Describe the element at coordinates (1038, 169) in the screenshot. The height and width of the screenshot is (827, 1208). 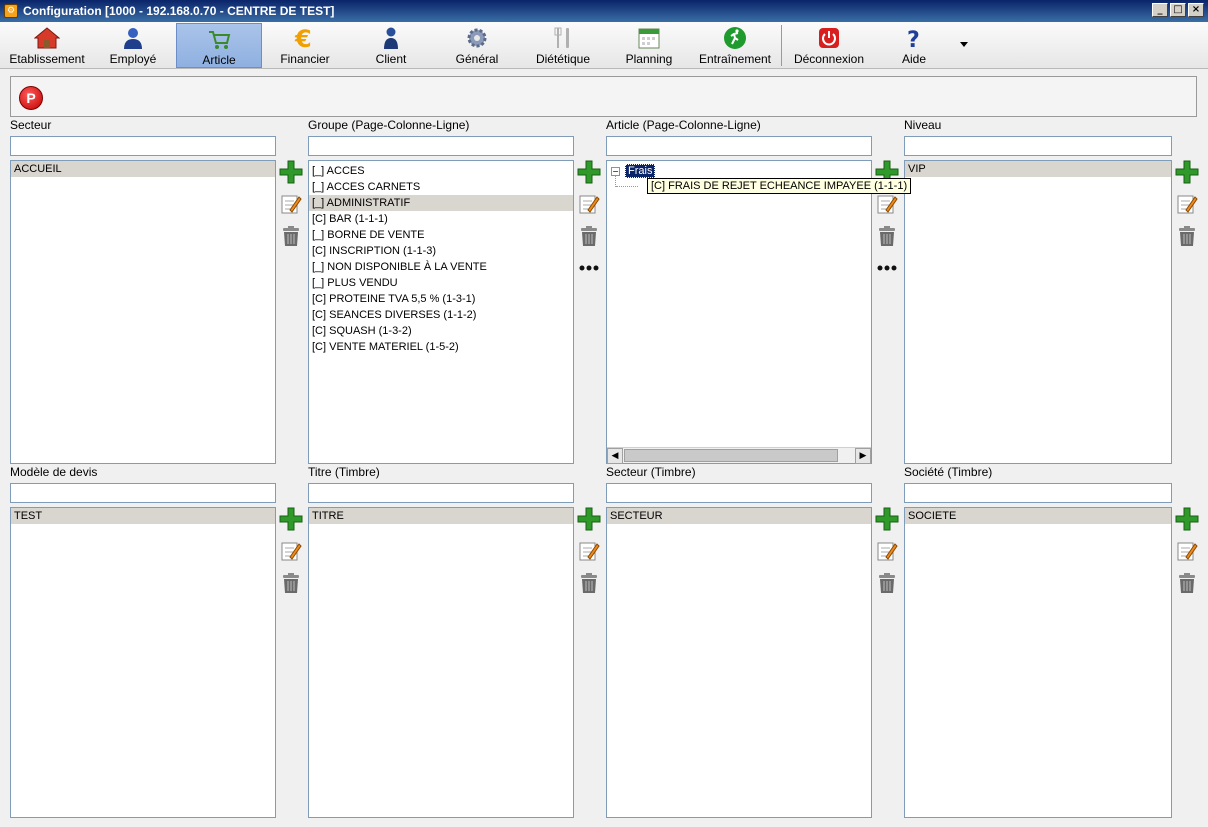
I see `list-item: VIP` at that location.